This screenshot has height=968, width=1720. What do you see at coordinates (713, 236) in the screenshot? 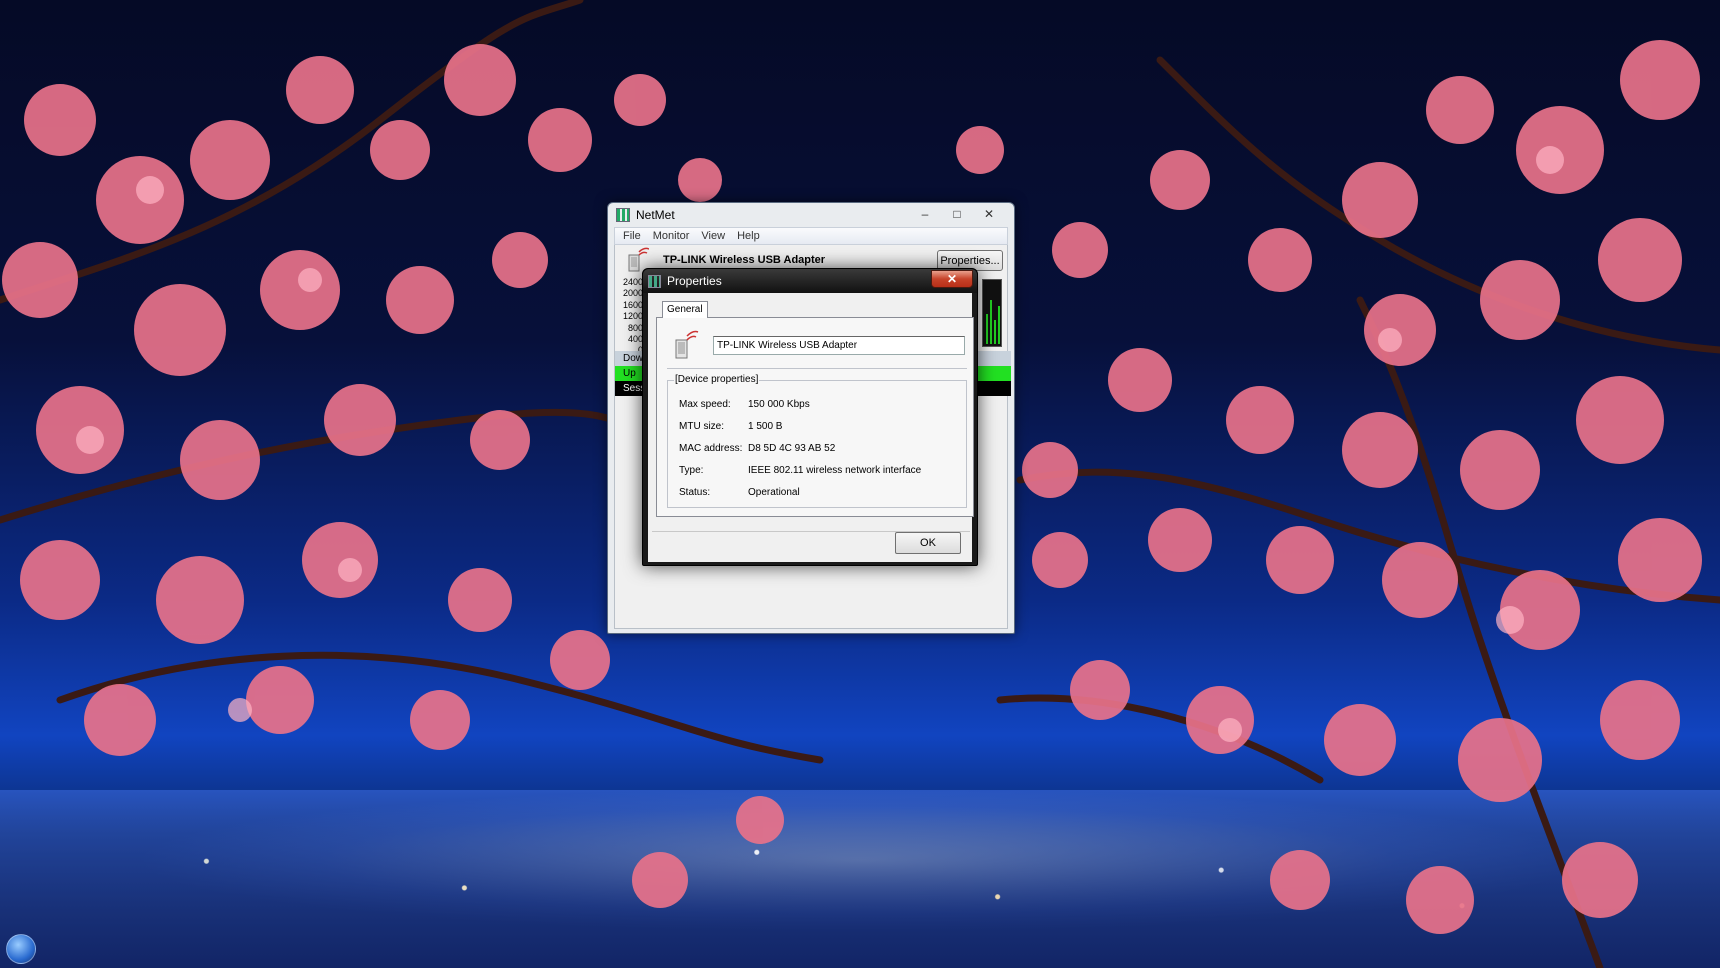
I see `menu-view: View` at bounding box center [713, 236].